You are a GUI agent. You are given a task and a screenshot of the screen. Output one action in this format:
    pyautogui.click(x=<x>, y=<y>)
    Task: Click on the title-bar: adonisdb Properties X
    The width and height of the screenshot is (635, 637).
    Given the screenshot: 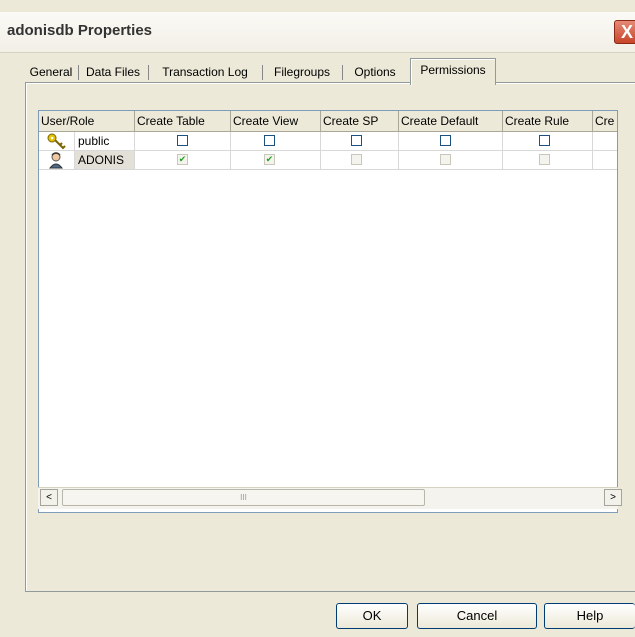 What is the action you would take?
    pyautogui.click(x=317, y=32)
    